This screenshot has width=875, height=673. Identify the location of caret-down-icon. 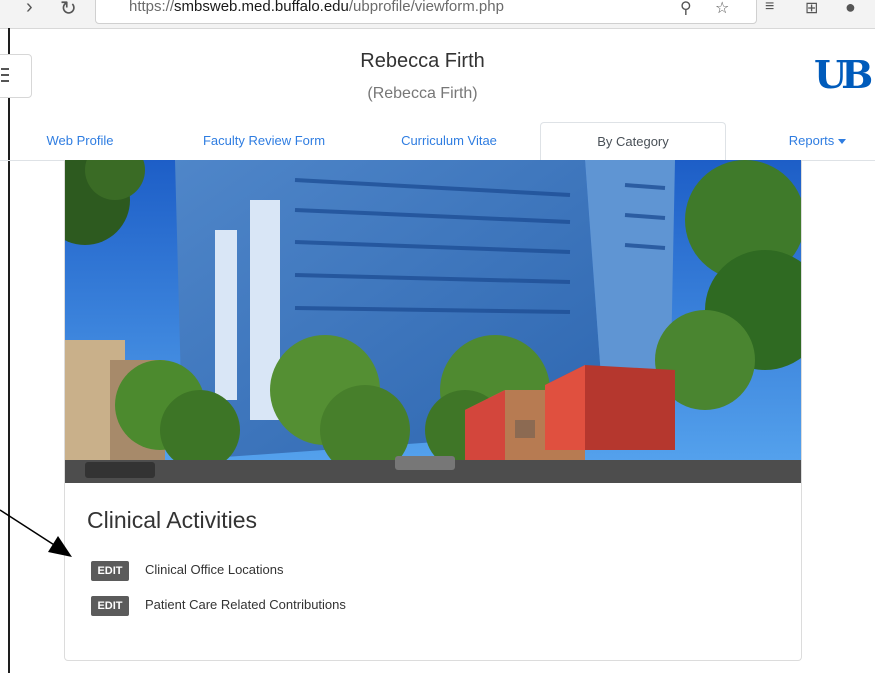
(842, 142).